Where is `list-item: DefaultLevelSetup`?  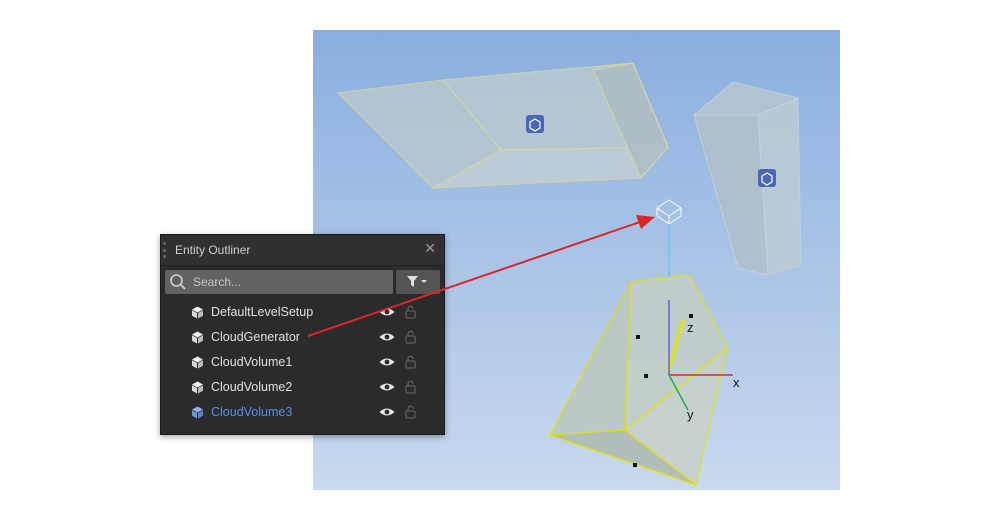 list-item: DefaultLevelSetup is located at coordinates (302, 312).